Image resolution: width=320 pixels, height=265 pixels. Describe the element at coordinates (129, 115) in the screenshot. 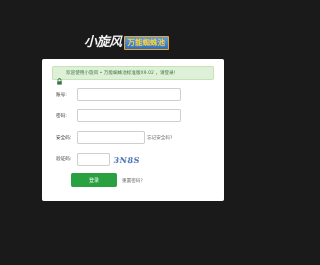

I see `password-input` at that location.